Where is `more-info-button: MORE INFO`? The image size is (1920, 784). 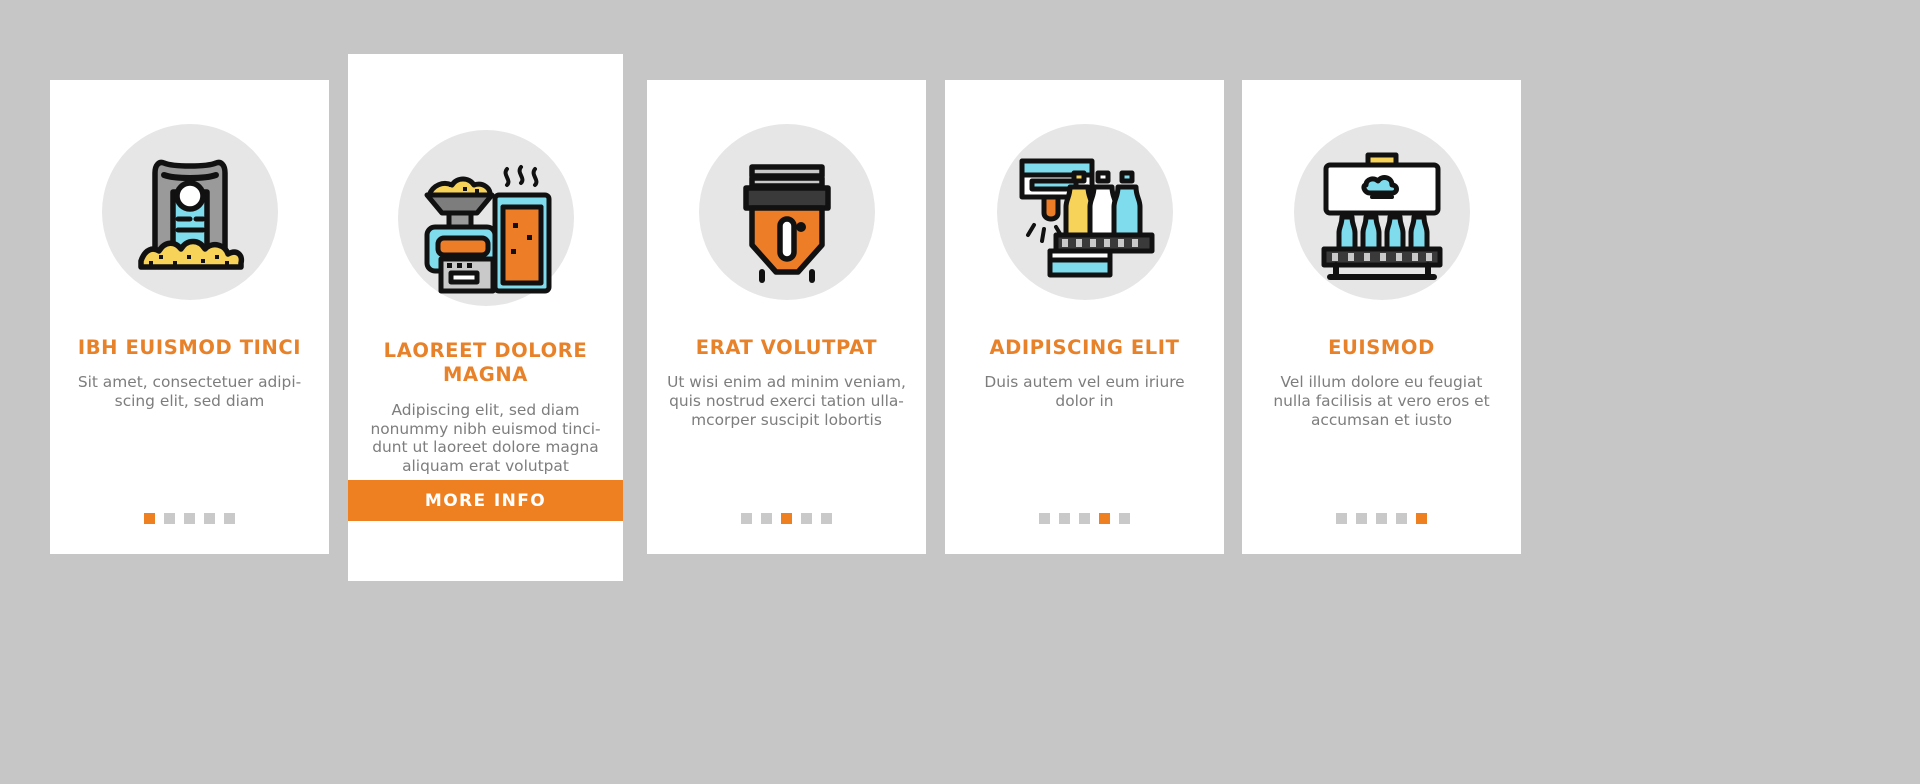
more-info-button: MORE INFO is located at coordinates (485, 500).